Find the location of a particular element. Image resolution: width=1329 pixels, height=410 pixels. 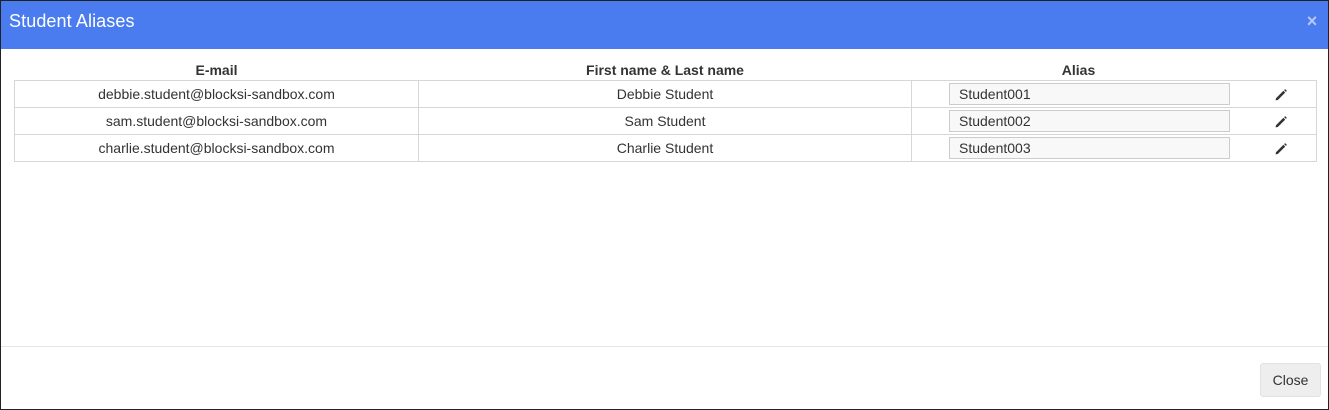

footer-divider is located at coordinates (664, 346).